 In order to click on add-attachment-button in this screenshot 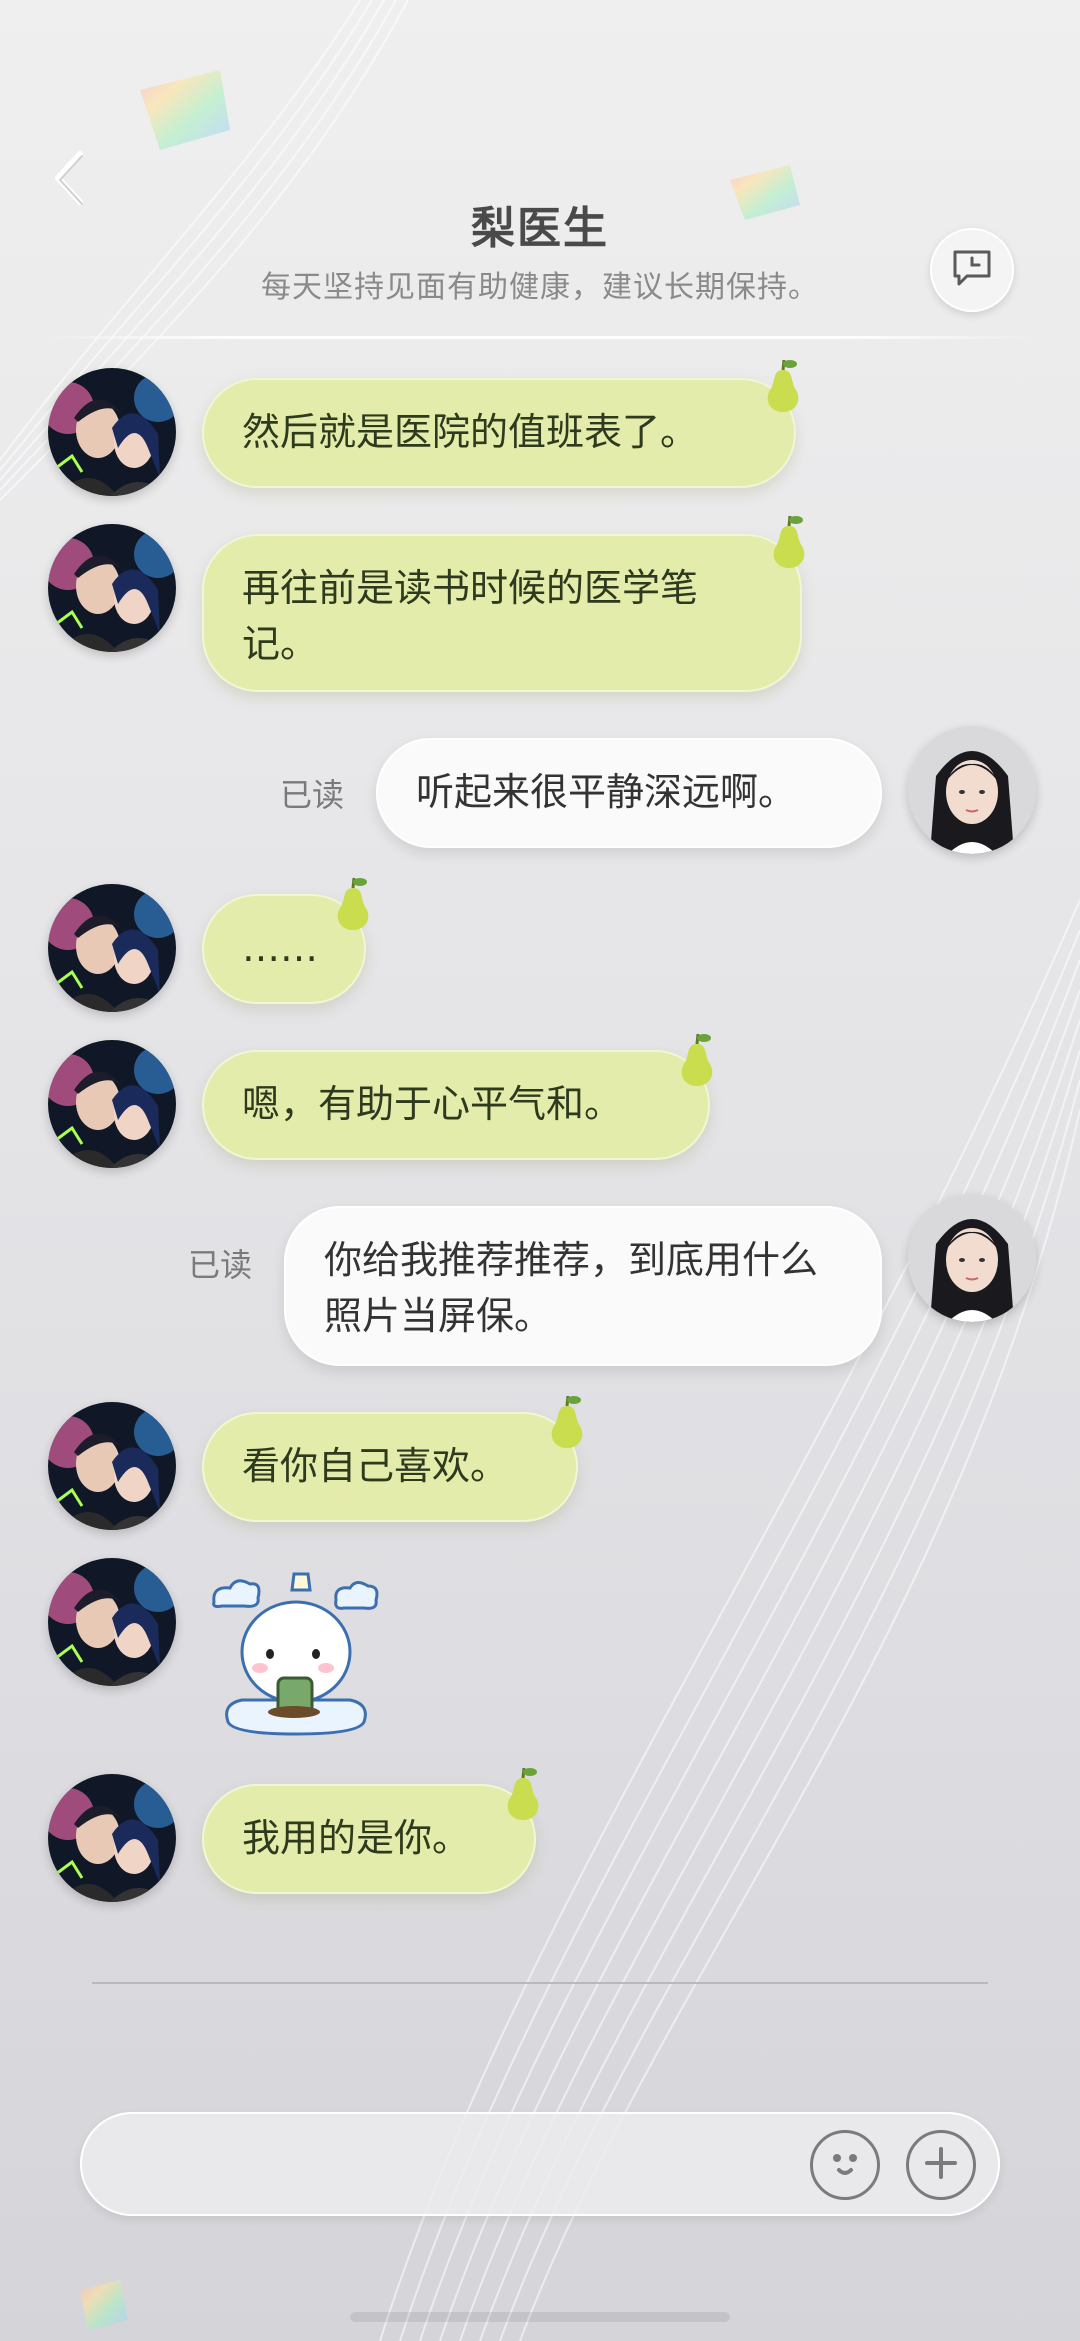, I will do `click(941, 2165)`.